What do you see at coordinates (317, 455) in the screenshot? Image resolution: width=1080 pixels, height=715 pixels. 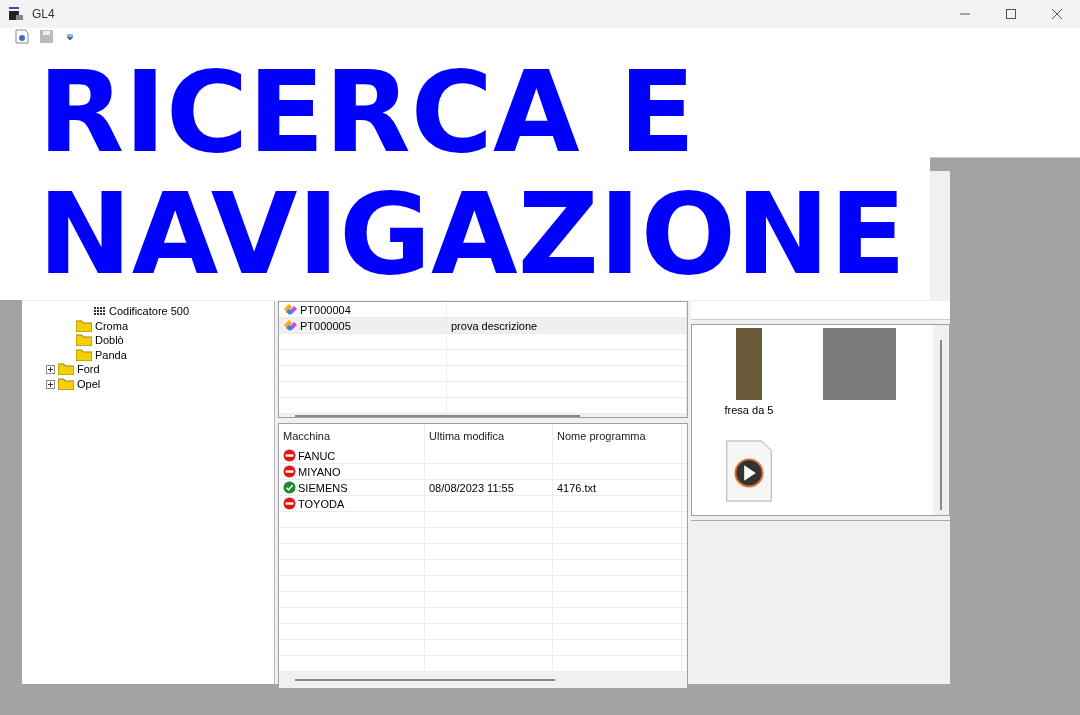 I see `machine-name: FANUC` at bounding box center [317, 455].